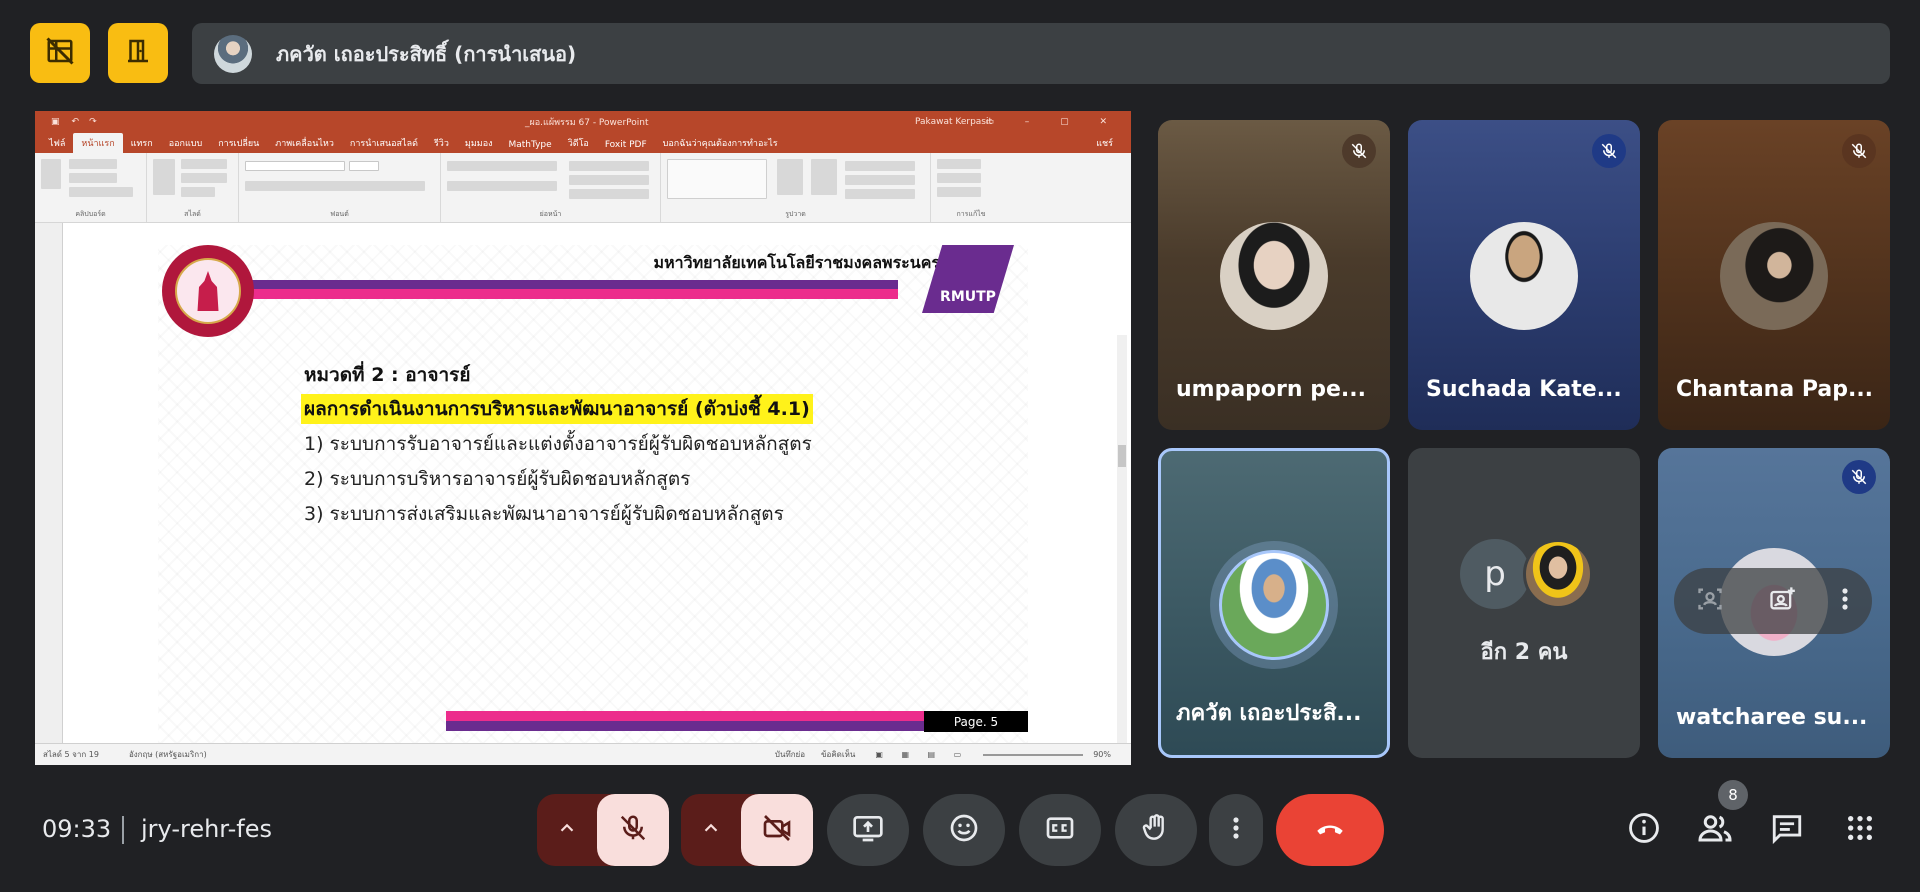 This screenshot has height=892, width=1920. Describe the element at coordinates (186, 143) in the screenshot. I see `ppt-tab-design: ออกแบบ` at that location.